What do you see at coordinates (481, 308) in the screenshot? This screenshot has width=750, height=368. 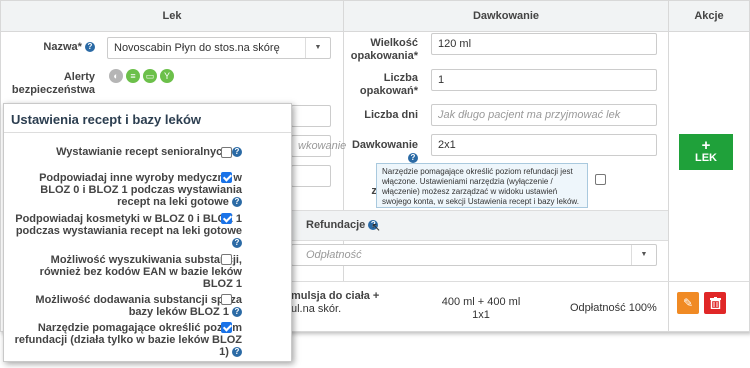 I see `list-item-quantity: 400 ml + 400 ml 1x1` at bounding box center [481, 308].